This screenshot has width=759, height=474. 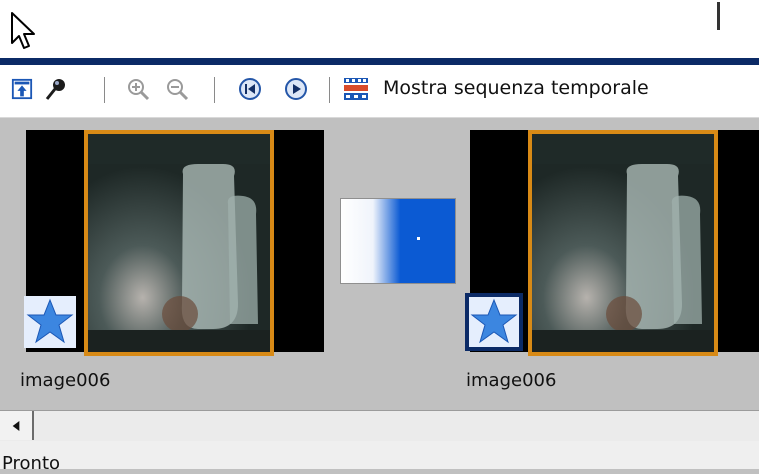 I want to click on scroll-left-arrow-icon, so click(x=17, y=425).